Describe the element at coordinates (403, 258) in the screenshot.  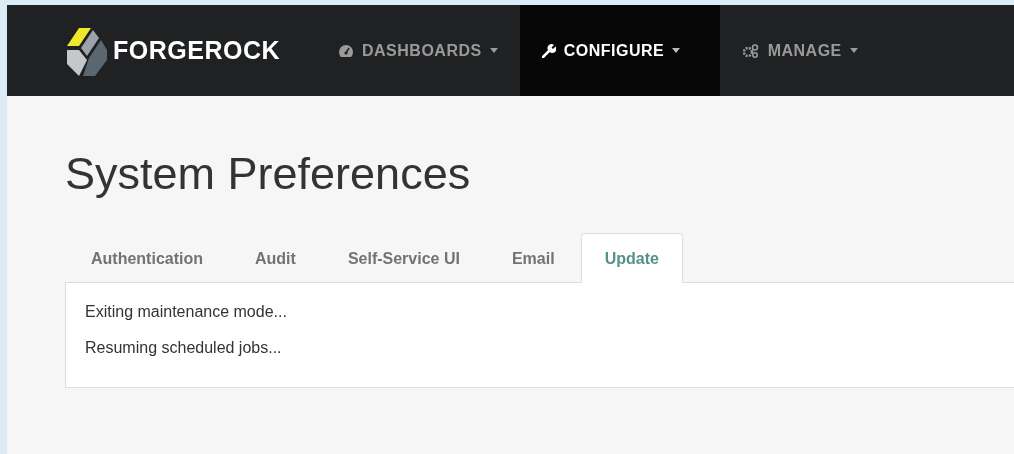
I see `tab: Self-Service UI` at that location.